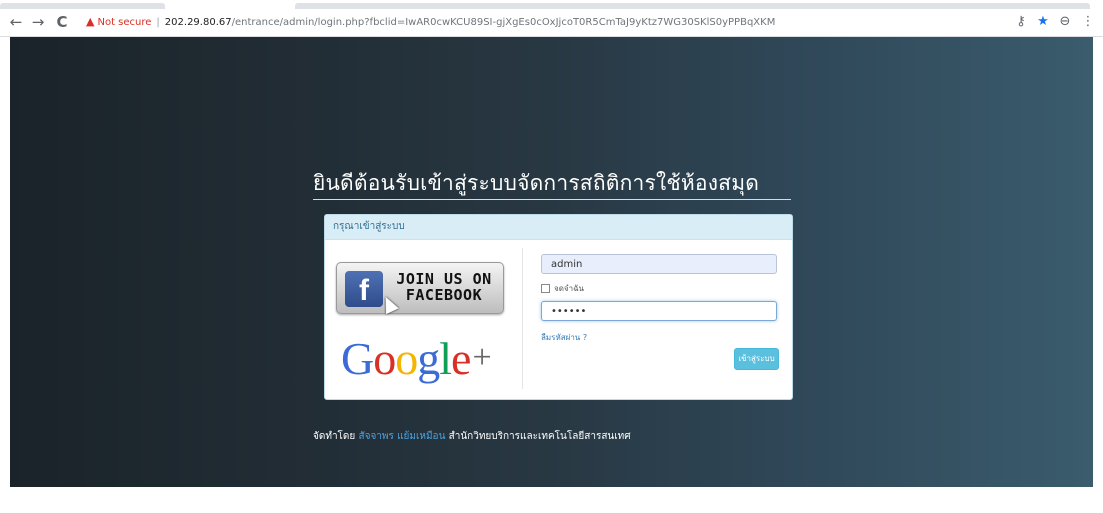  Describe the element at coordinates (558, 227) in the screenshot. I see `panel-heading: กรุณาเข้าสู่ระบบ` at that location.